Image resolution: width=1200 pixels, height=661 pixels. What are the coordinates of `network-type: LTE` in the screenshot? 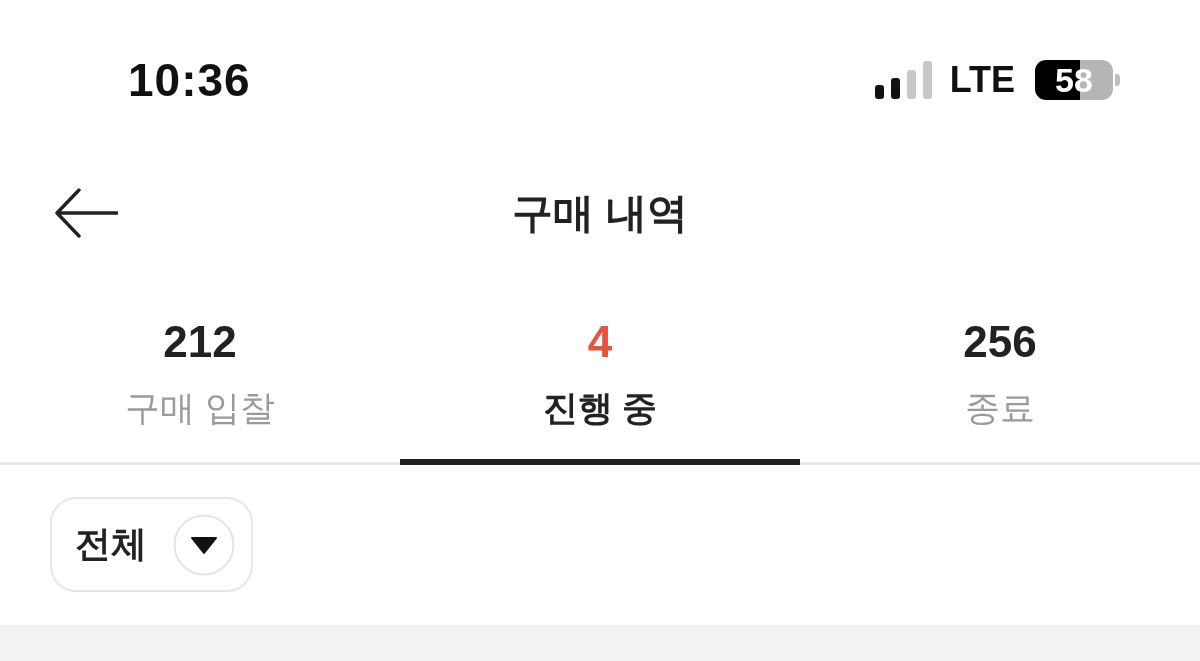 It's located at (982, 80).